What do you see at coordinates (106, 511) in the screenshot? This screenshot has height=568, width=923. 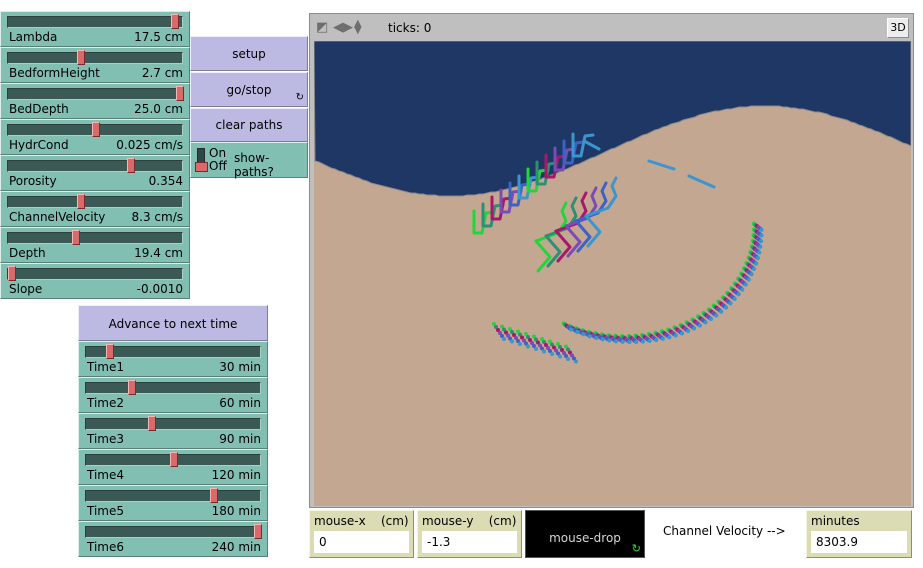 I see `slider-label: Time5` at bounding box center [106, 511].